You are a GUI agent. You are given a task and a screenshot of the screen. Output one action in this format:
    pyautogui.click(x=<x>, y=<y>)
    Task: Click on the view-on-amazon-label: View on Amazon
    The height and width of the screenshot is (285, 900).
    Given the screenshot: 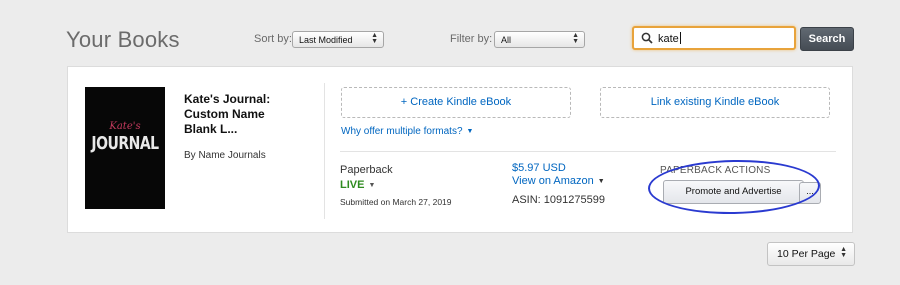 What is the action you would take?
    pyautogui.click(x=553, y=181)
    